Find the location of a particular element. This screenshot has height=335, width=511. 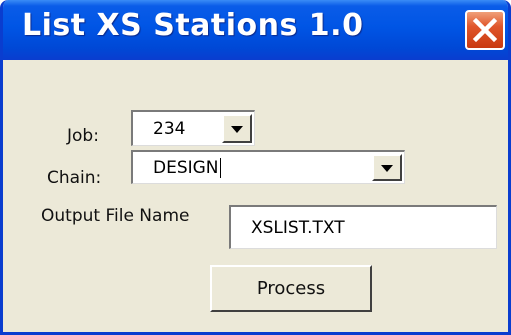

job-select: 234 is located at coordinates (193, 128).